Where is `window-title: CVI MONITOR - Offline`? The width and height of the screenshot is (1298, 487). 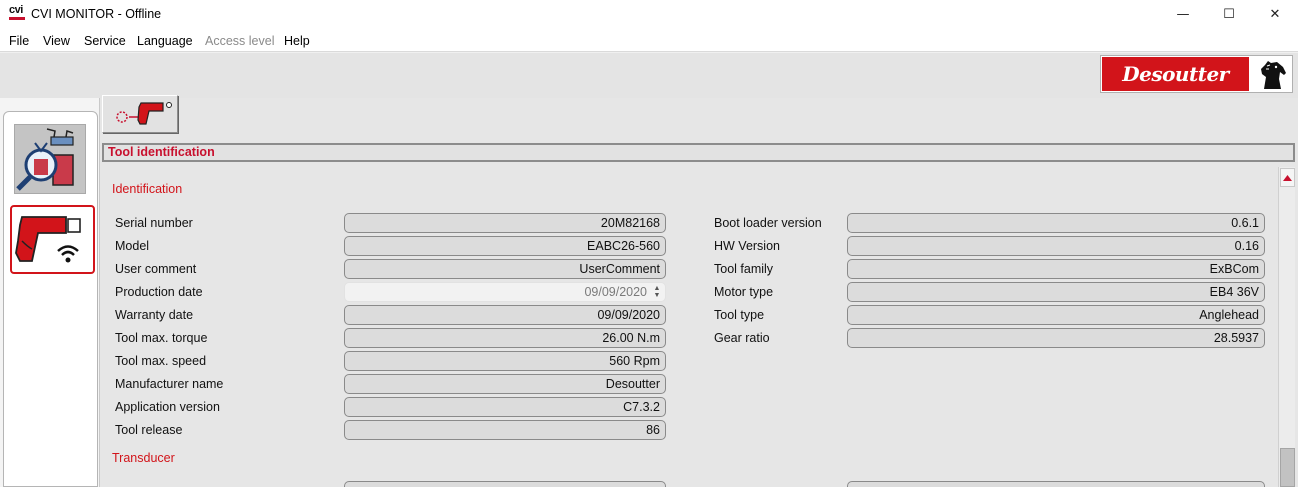 window-title: CVI MONITOR - Offline is located at coordinates (96, 14).